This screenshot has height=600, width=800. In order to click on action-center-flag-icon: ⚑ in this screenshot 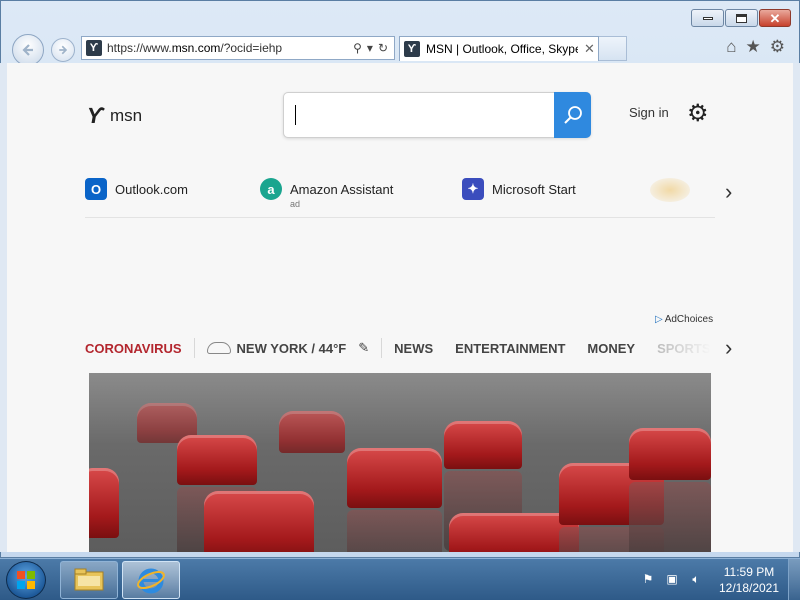, I will do `click(648, 579)`.